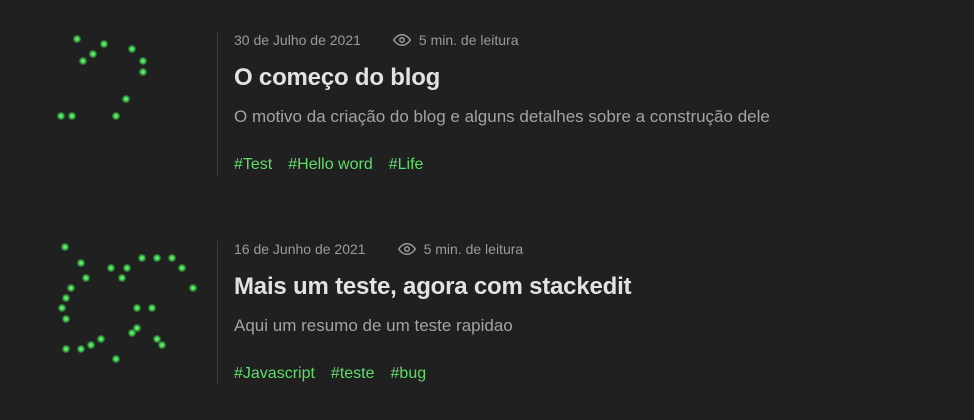  What do you see at coordinates (300, 249) in the screenshot?
I see `post-date: 16 de Junho de 2021` at bounding box center [300, 249].